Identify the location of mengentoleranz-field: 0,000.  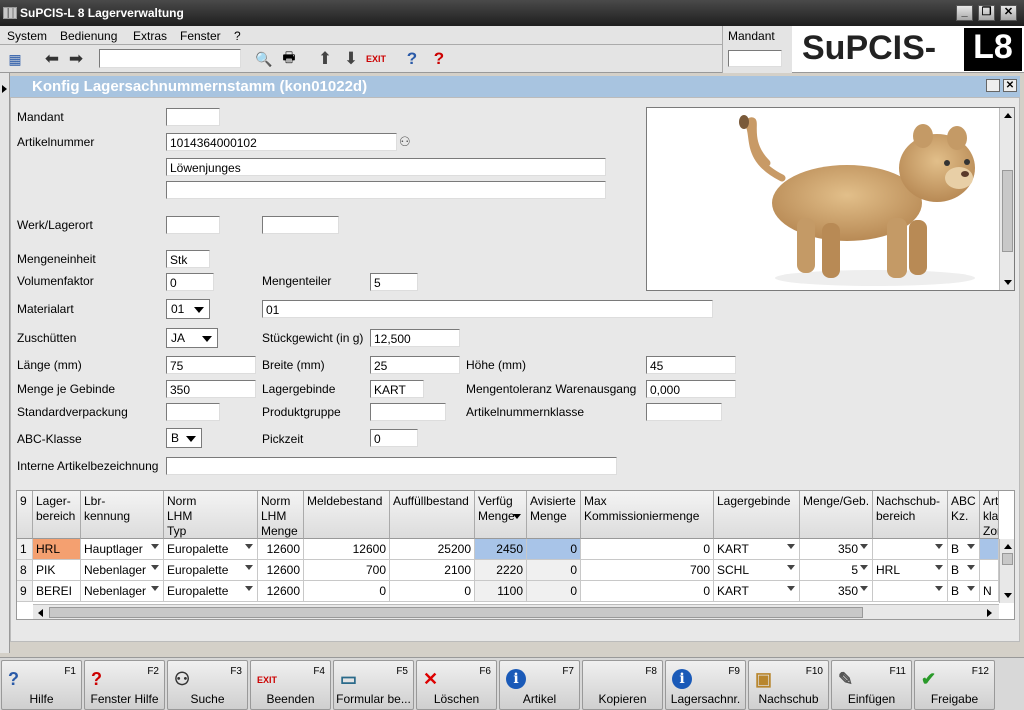
(691, 389).